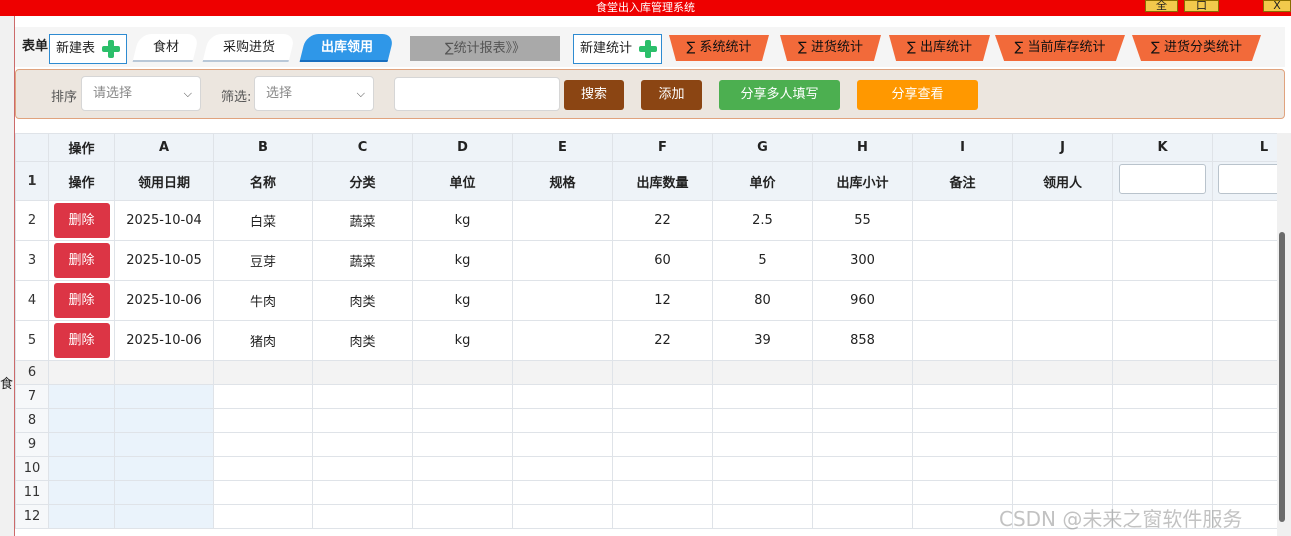  I want to click on price-cell: 2.5, so click(762, 220).